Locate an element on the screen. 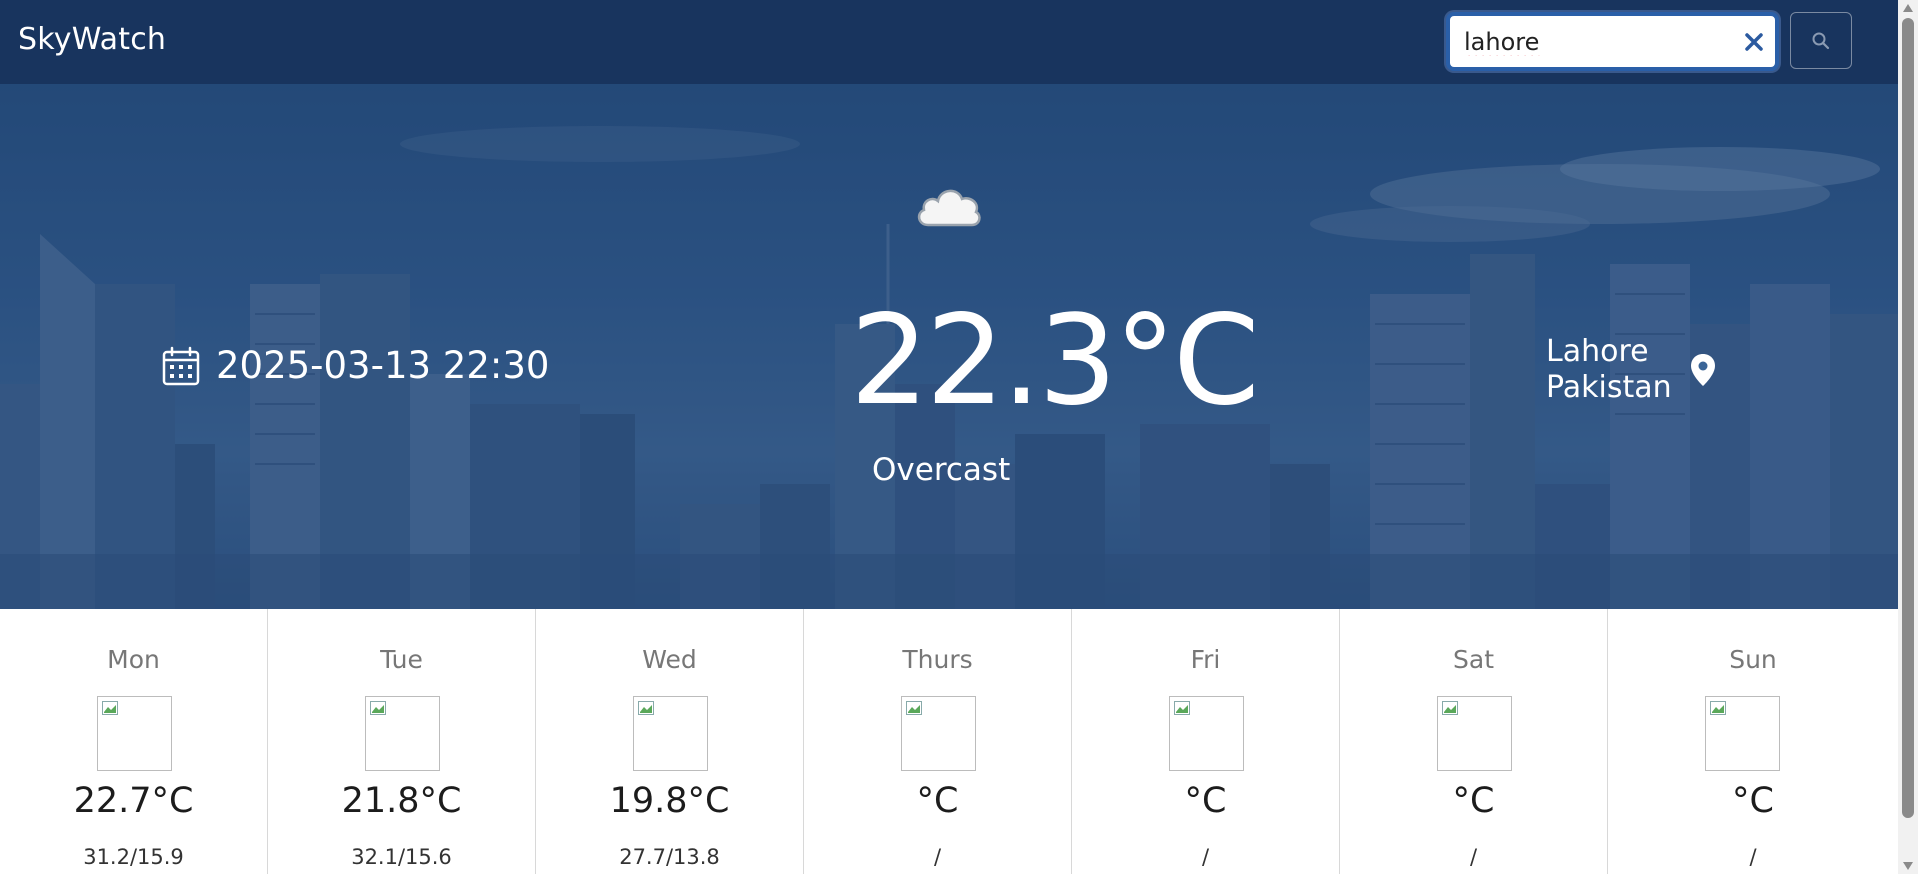 The image size is (1918, 874). day-name: Mon is located at coordinates (133, 659).